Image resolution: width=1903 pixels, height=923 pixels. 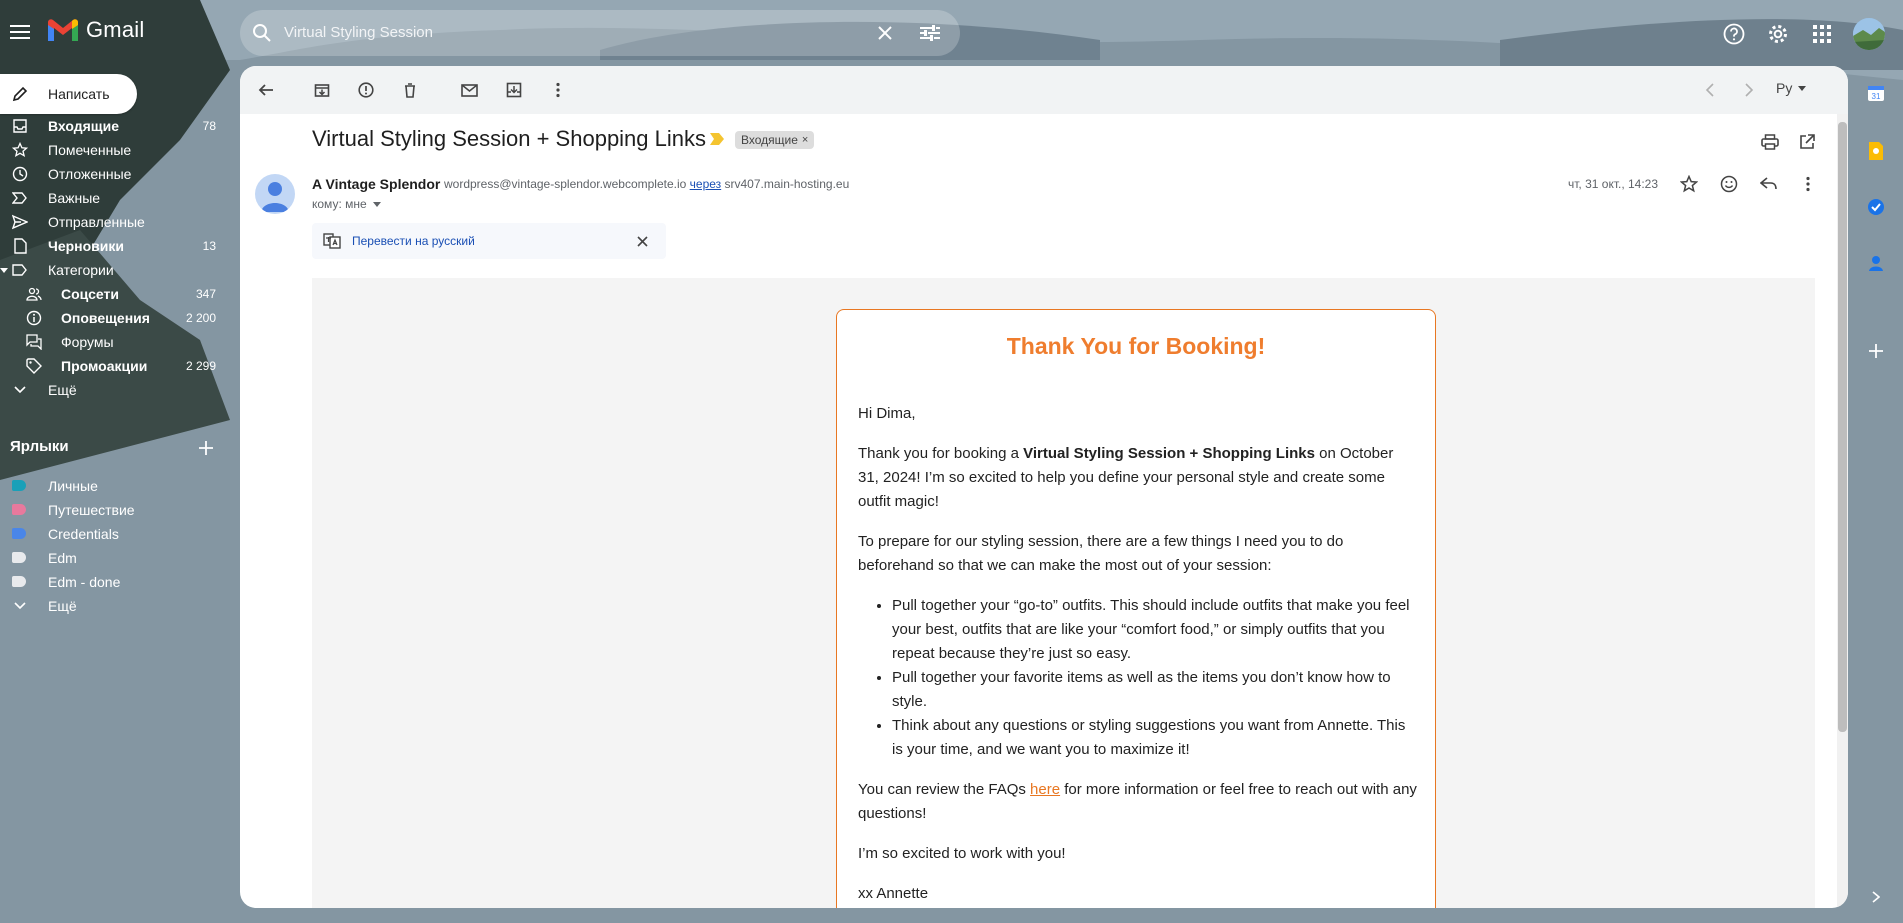 What do you see at coordinates (73, 486) in the screenshot?
I see `label-name: Личные` at bounding box center [73, 486].